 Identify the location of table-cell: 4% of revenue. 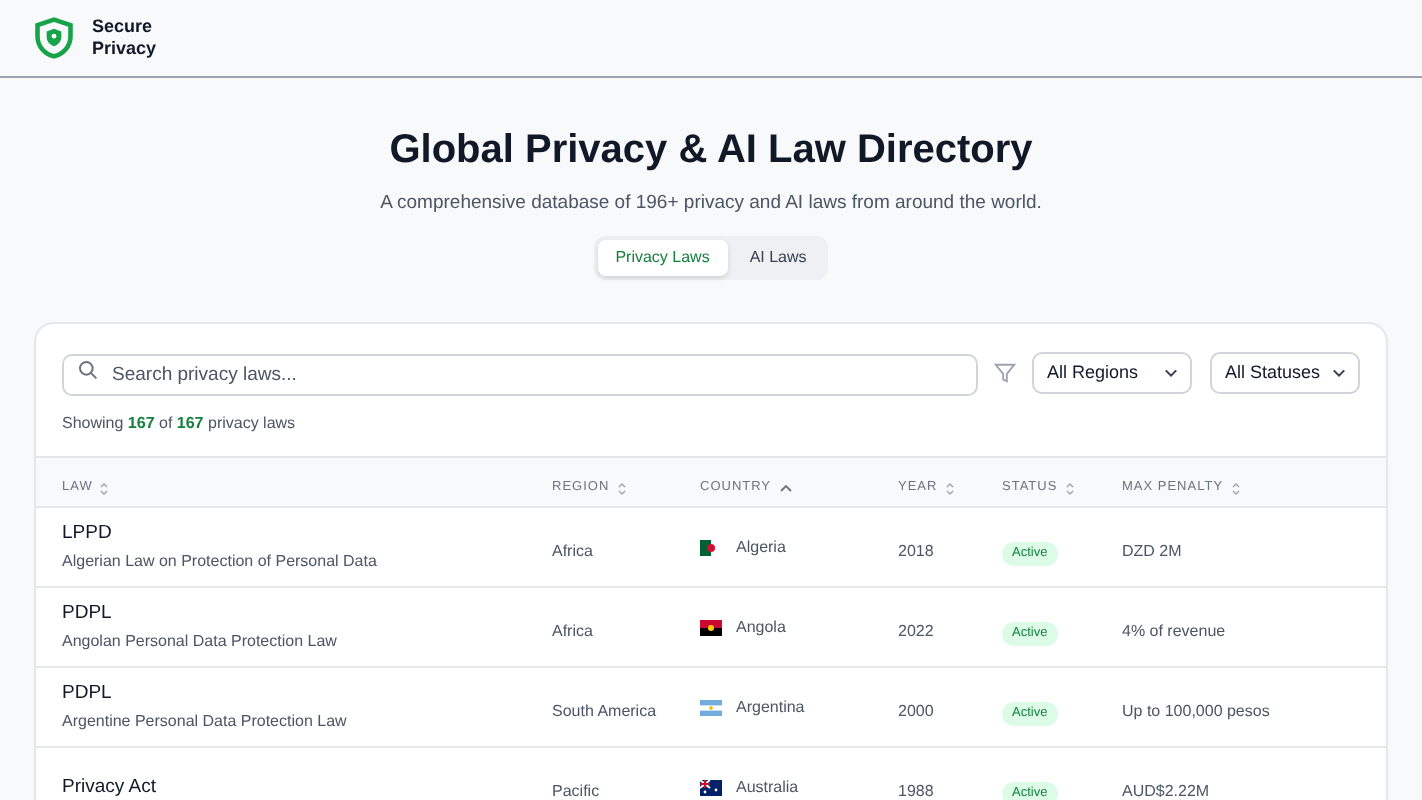
(1174, 630).